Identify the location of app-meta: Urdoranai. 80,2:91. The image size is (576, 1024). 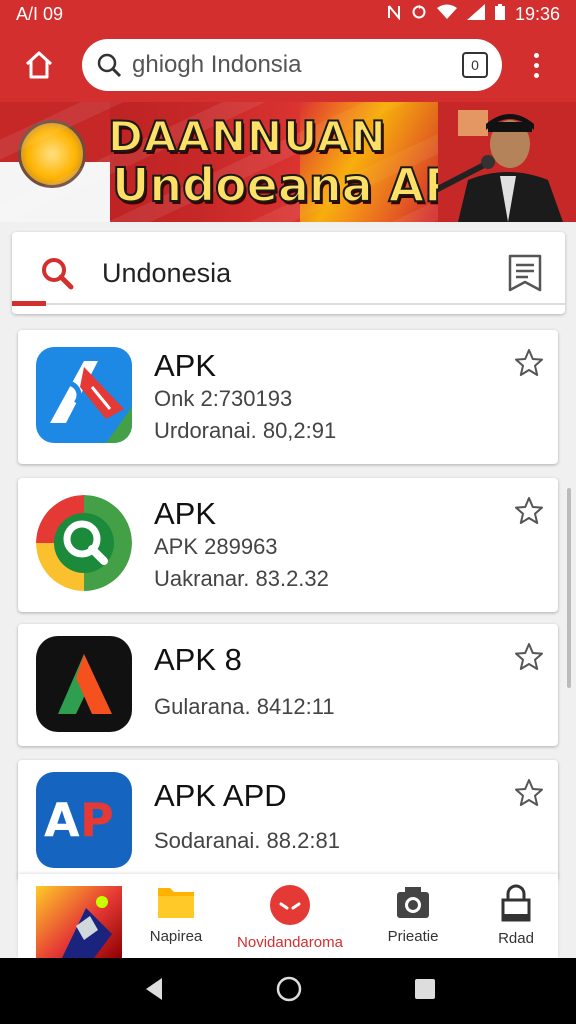
(245, 430).